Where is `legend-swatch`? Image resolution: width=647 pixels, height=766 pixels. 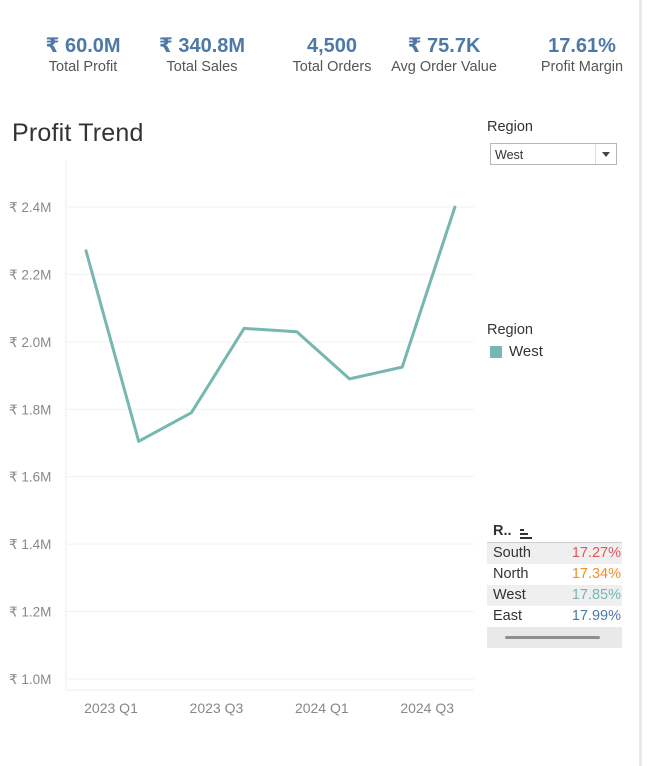
legend-swatch is located at coordinates (496, 352).